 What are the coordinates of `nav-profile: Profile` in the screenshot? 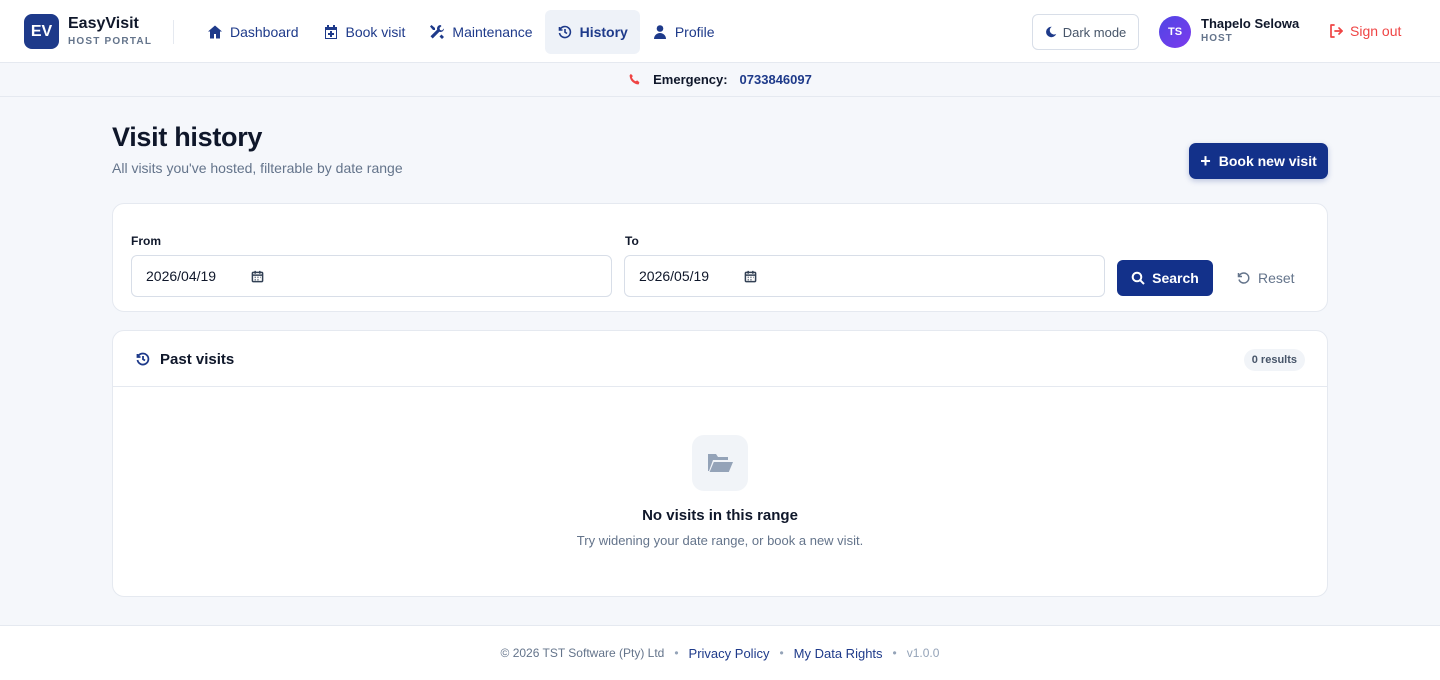 It's located at (683, 32).